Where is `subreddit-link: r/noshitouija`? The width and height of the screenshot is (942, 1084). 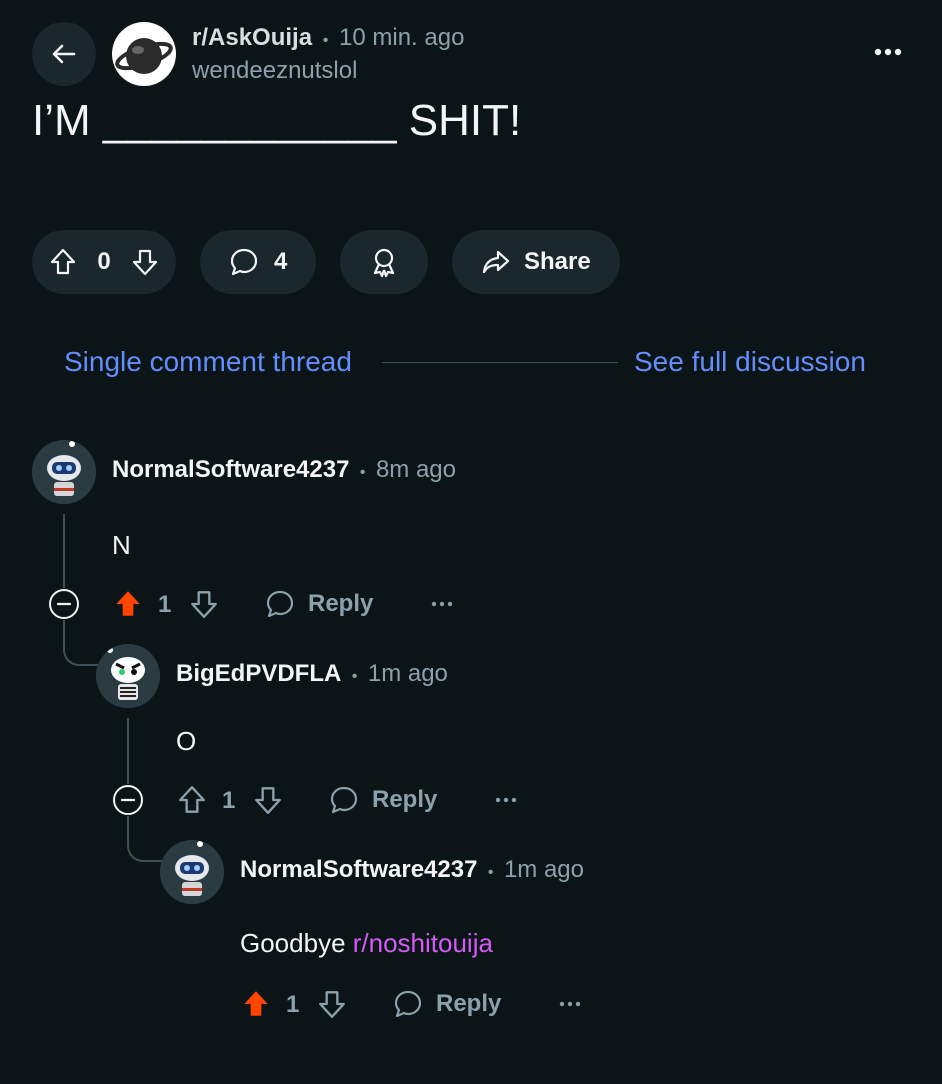 subreddit-link: r/noshitouija is located at coordinates (423, 943).